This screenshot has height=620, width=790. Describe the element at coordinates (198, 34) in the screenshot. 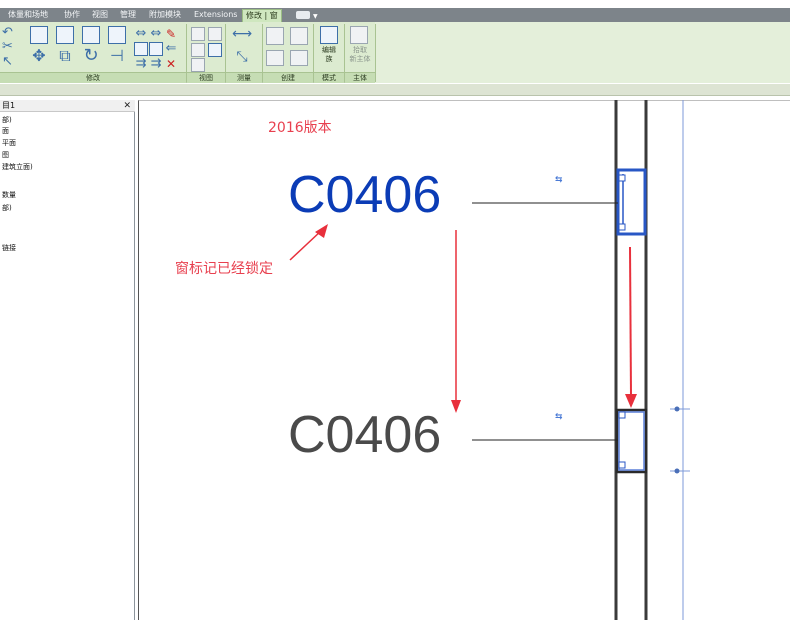

I see `hide-icon` at that location.